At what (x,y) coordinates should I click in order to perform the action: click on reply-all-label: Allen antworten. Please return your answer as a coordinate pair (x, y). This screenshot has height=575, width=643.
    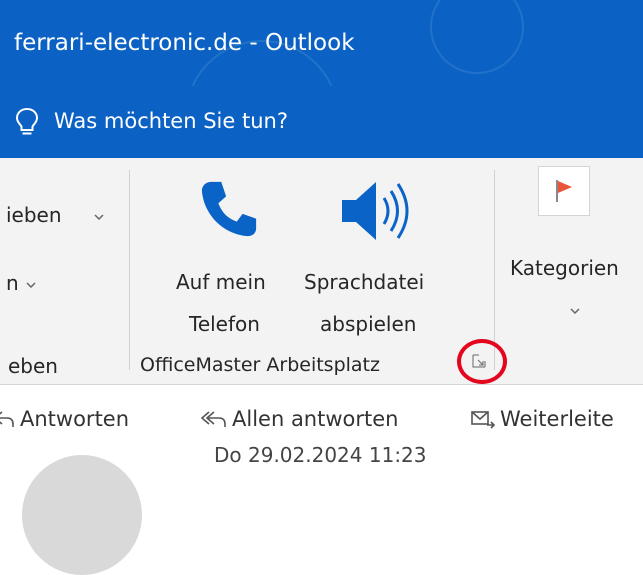
    Looking at the image, I should click on (315, 419).